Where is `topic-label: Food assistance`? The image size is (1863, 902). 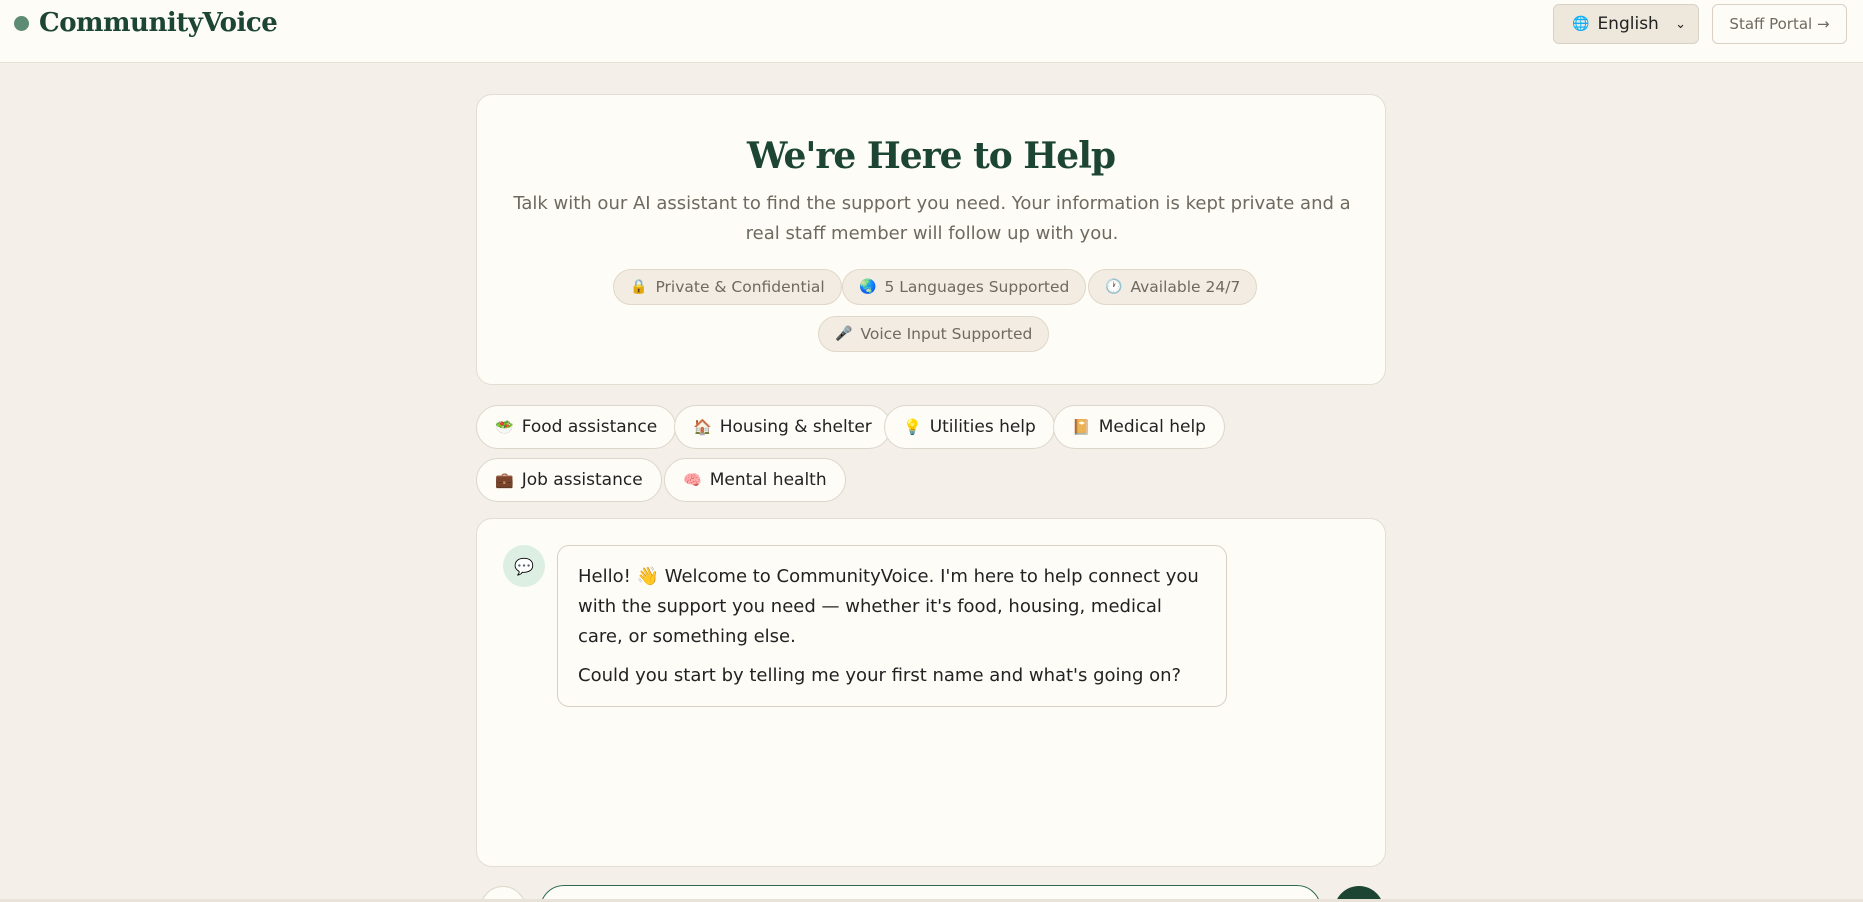
topic-label: Food assistance is located at coordinates (589, 427).